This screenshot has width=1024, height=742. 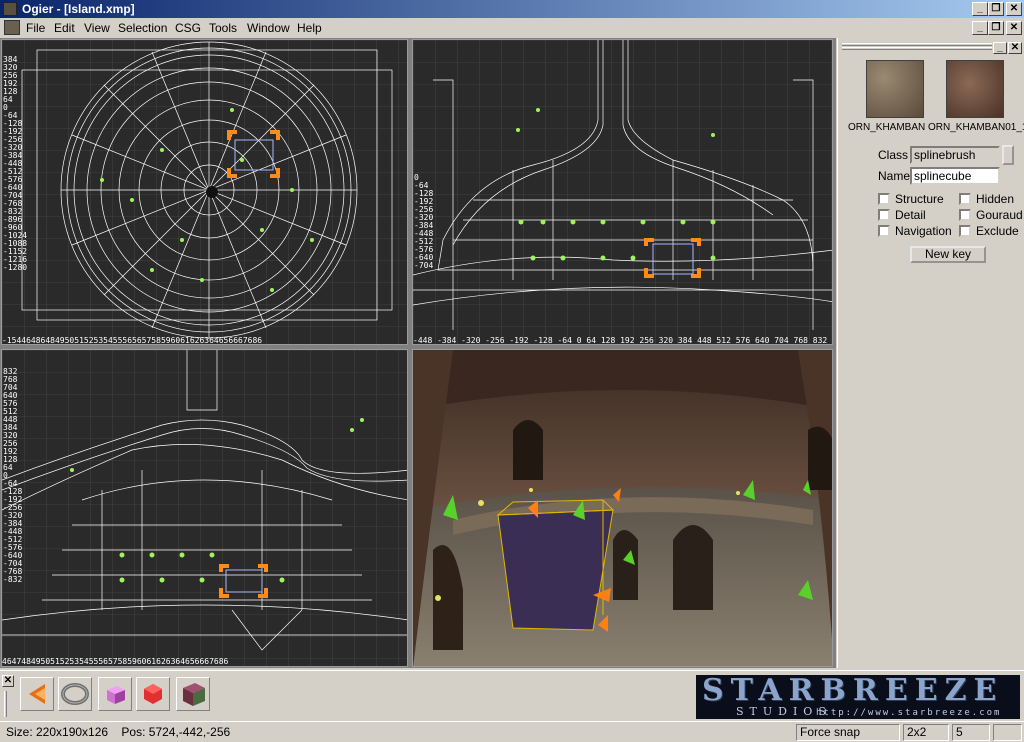 I want to click on close-button: ✕, so click(x=1014, y=9).